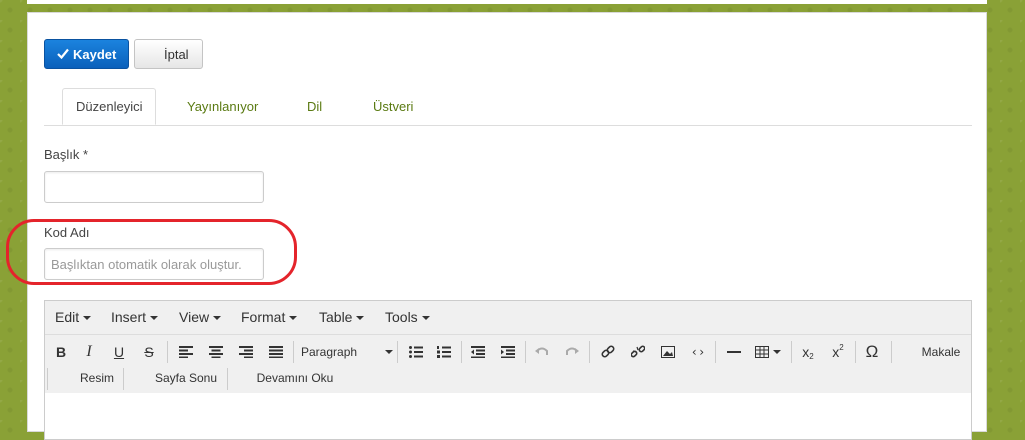 The width and height of the screenshot is (1025, 440). I want to click on align-justify-icon, so click(276, 352).